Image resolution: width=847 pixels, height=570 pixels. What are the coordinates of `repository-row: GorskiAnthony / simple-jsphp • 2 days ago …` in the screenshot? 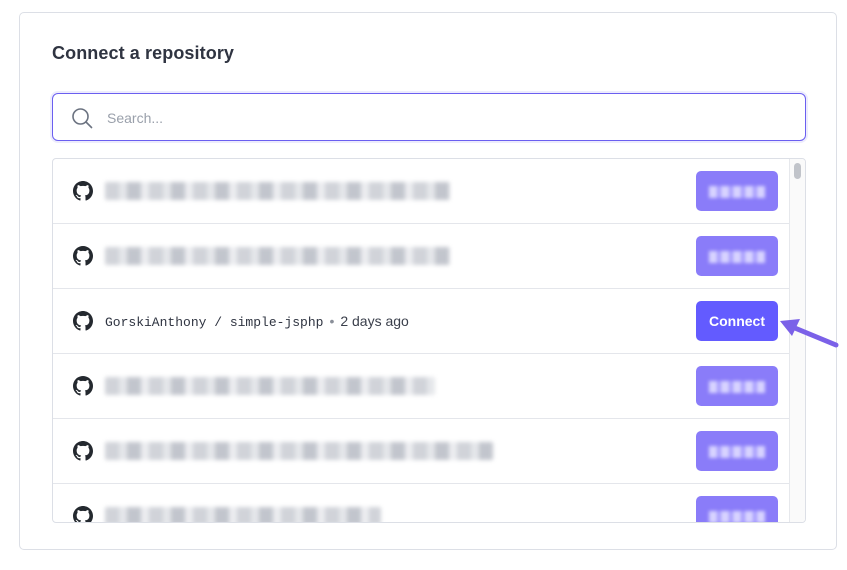 It's located at (421, 321).